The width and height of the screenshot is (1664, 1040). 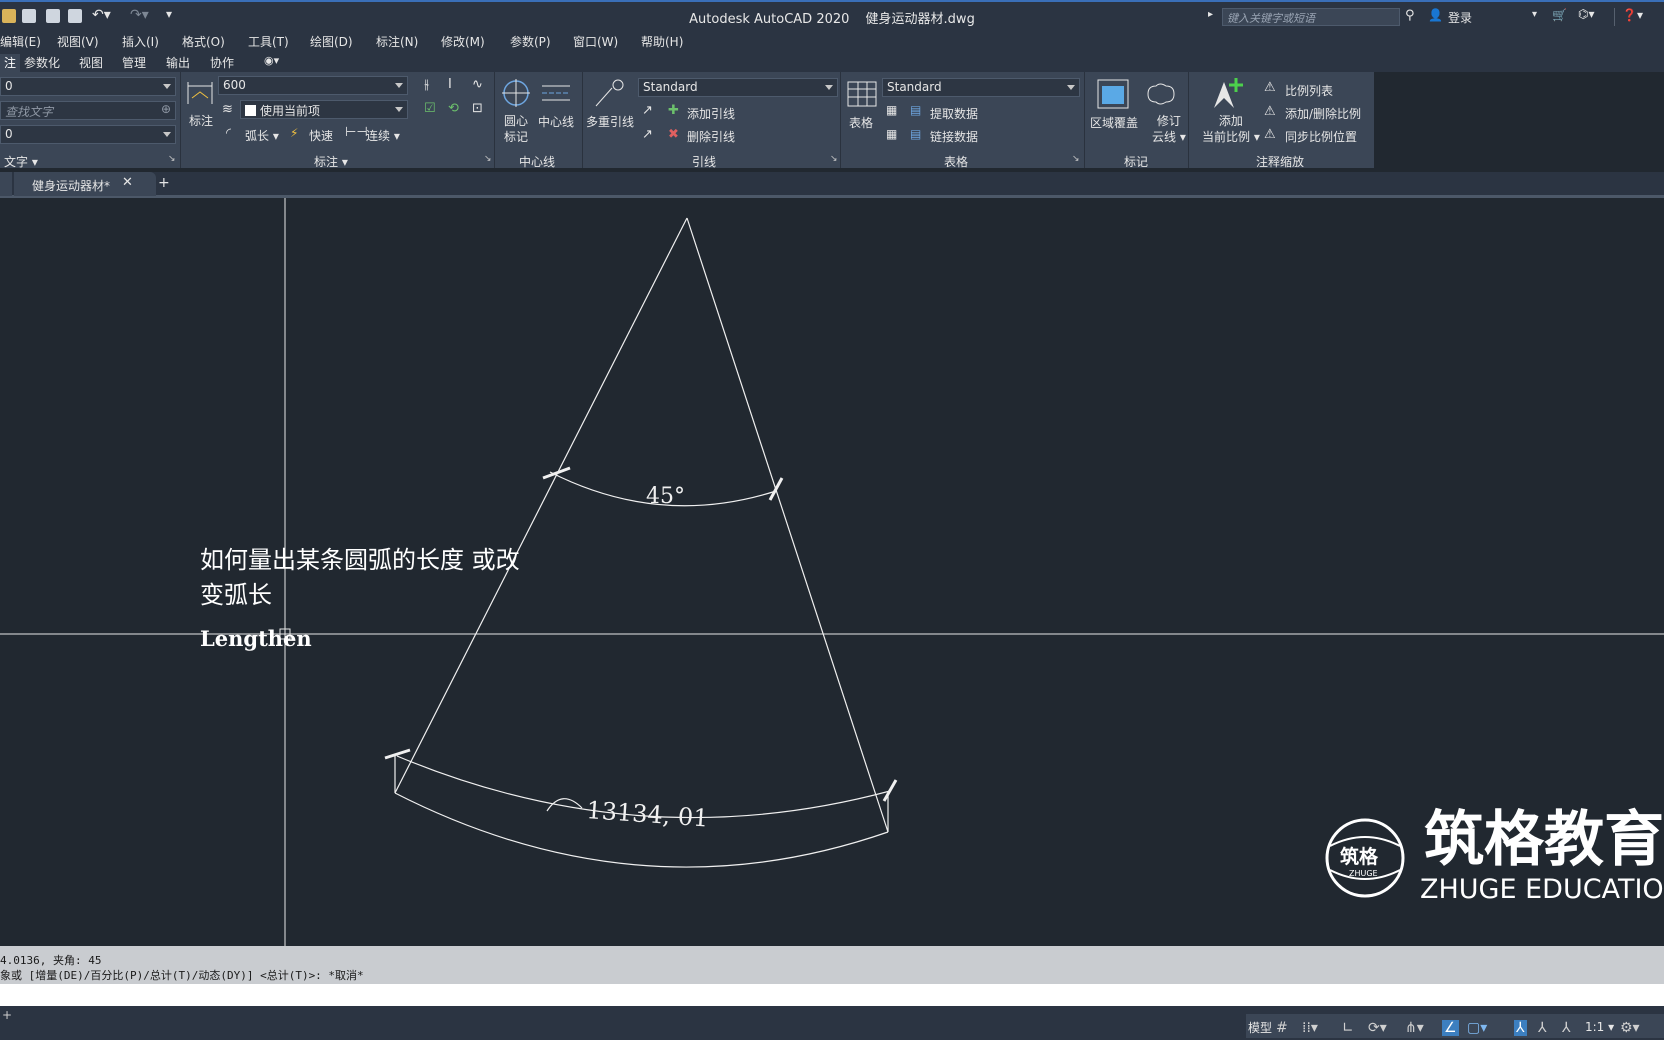 I want to click on centerline-icon, so click(x=556, y=93).